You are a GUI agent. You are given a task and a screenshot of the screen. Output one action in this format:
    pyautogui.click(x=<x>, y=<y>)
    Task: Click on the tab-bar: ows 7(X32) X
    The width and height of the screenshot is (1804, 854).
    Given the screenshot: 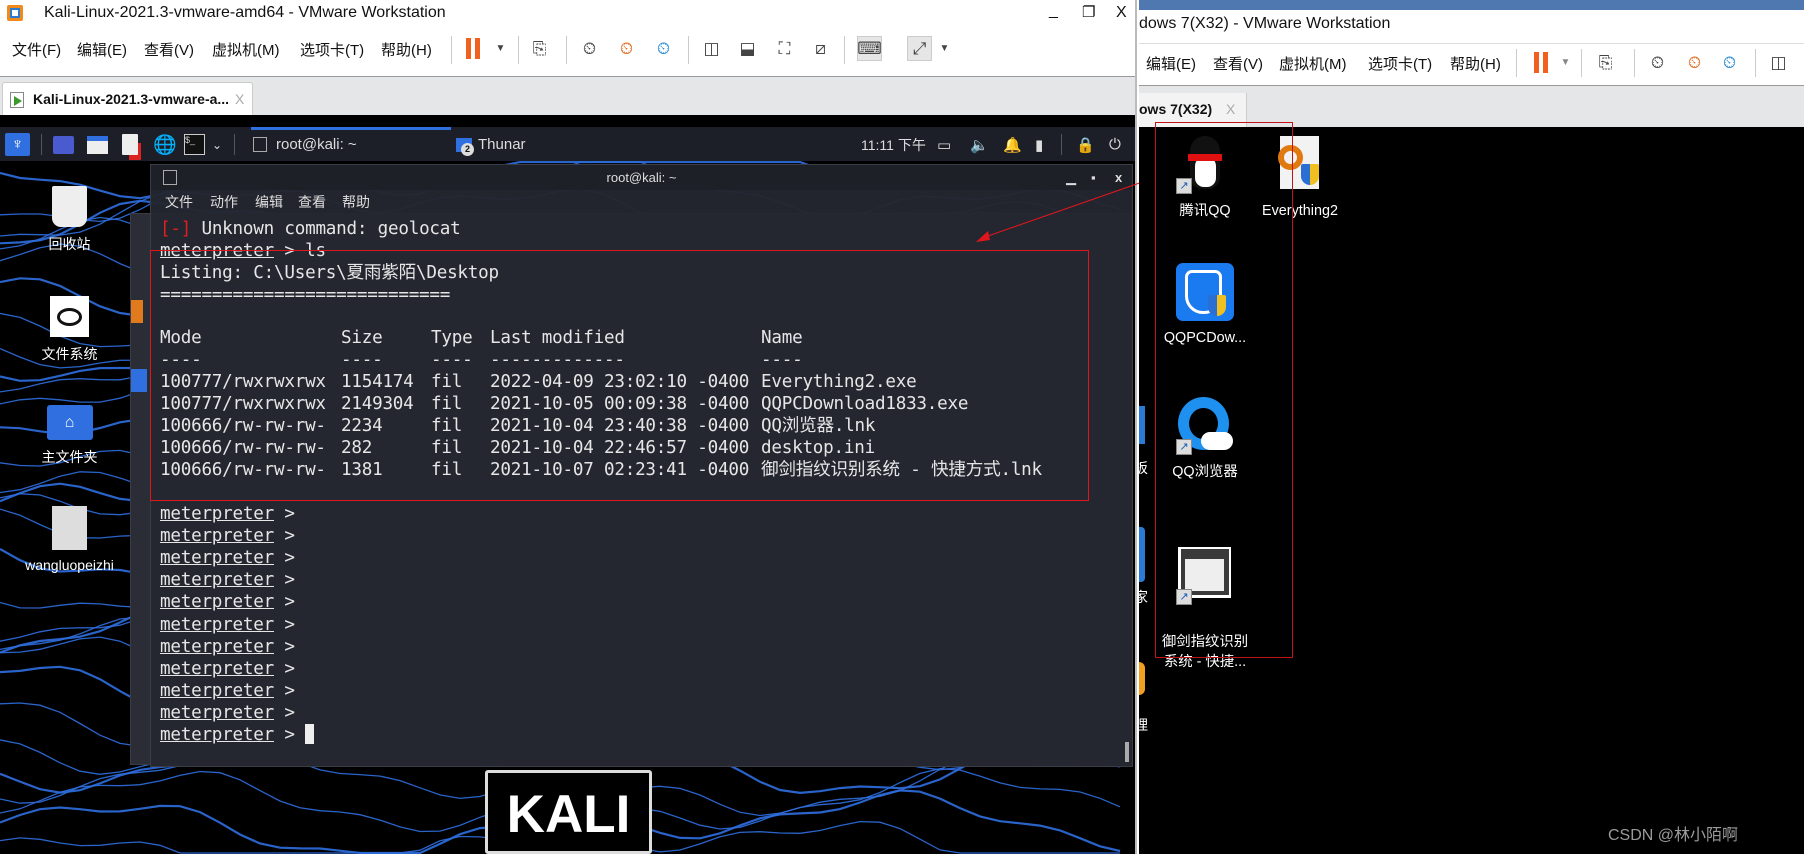 What is the action you would take?
    pyautogui.click(x=1471, y=106)
    